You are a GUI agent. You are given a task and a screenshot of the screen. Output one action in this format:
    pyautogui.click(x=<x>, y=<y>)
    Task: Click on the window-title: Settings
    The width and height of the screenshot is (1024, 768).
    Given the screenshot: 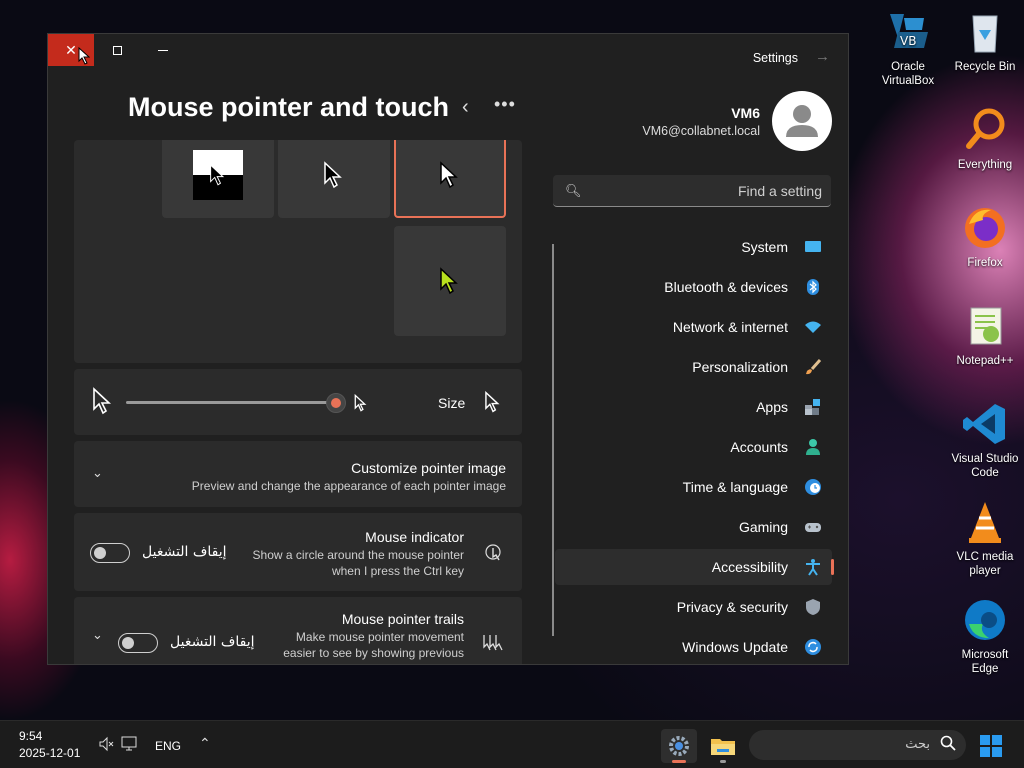 What is the action you would take?
    pyautogui.click(x=775, y=58)
    